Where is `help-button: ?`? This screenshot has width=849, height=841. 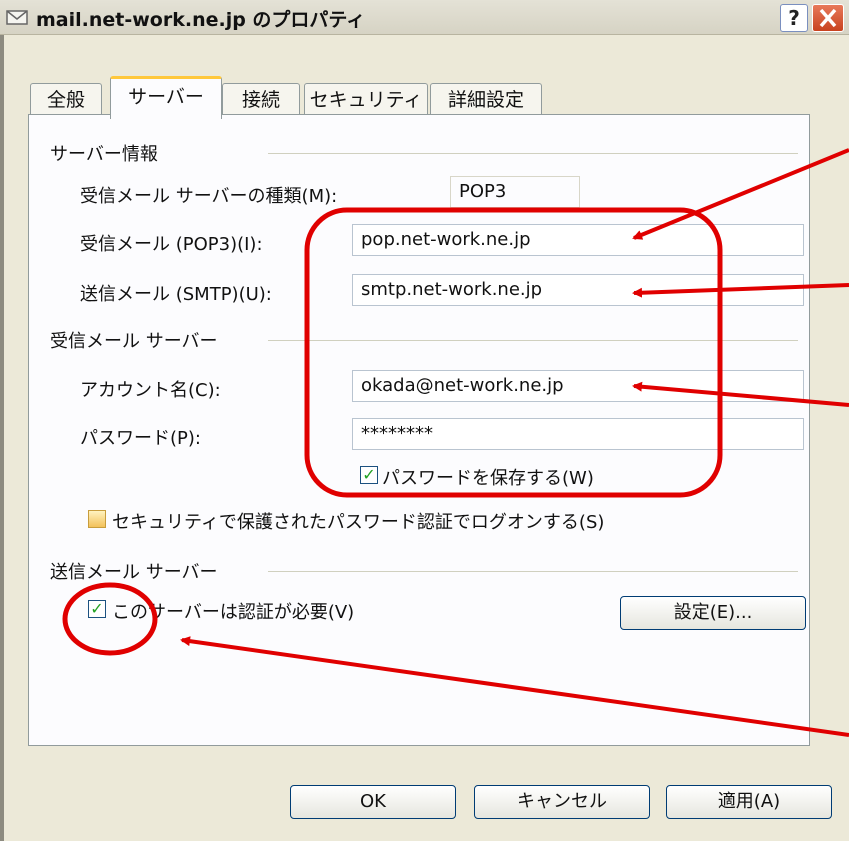 help-button: ? is located at coordinates (794, 18).